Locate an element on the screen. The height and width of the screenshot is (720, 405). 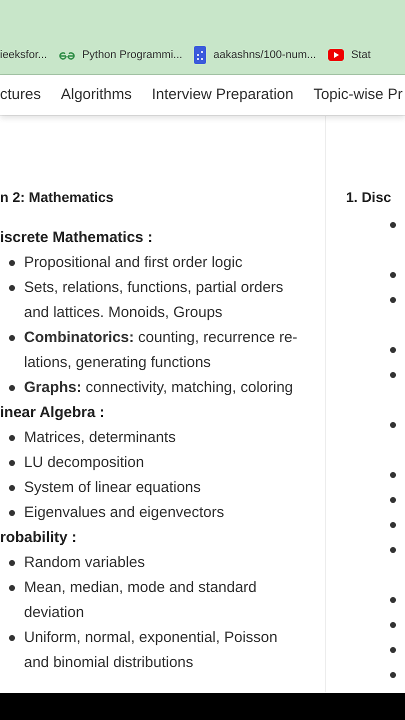
list-item-text: Eigenvalues and eigenvectors is located at coordinates (124, 513).